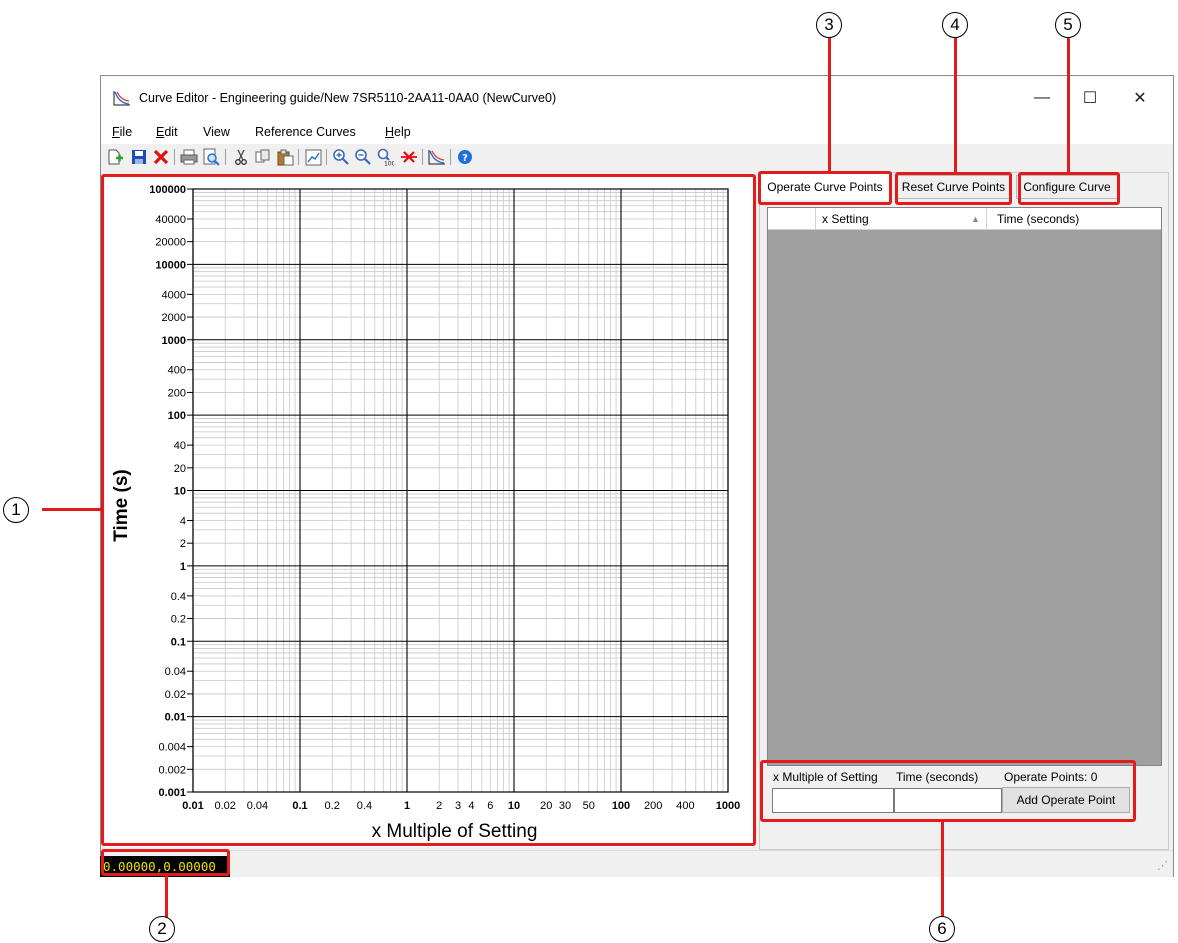 This screenshot has height=943, width=1178. Describe the element at coordinates (313, 157) in the screenshot. I see `chart-settings-icon` at that location.